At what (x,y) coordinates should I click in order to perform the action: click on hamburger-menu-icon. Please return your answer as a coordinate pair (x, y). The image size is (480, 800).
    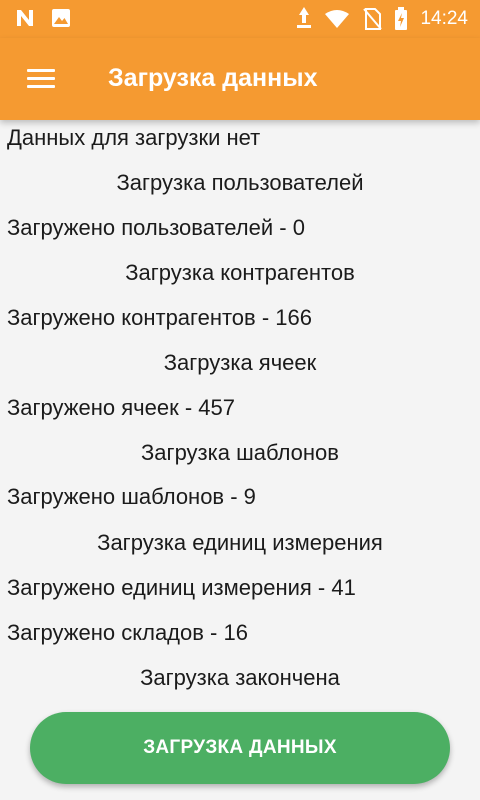
    Looking at the image, I should click on (41, 79).